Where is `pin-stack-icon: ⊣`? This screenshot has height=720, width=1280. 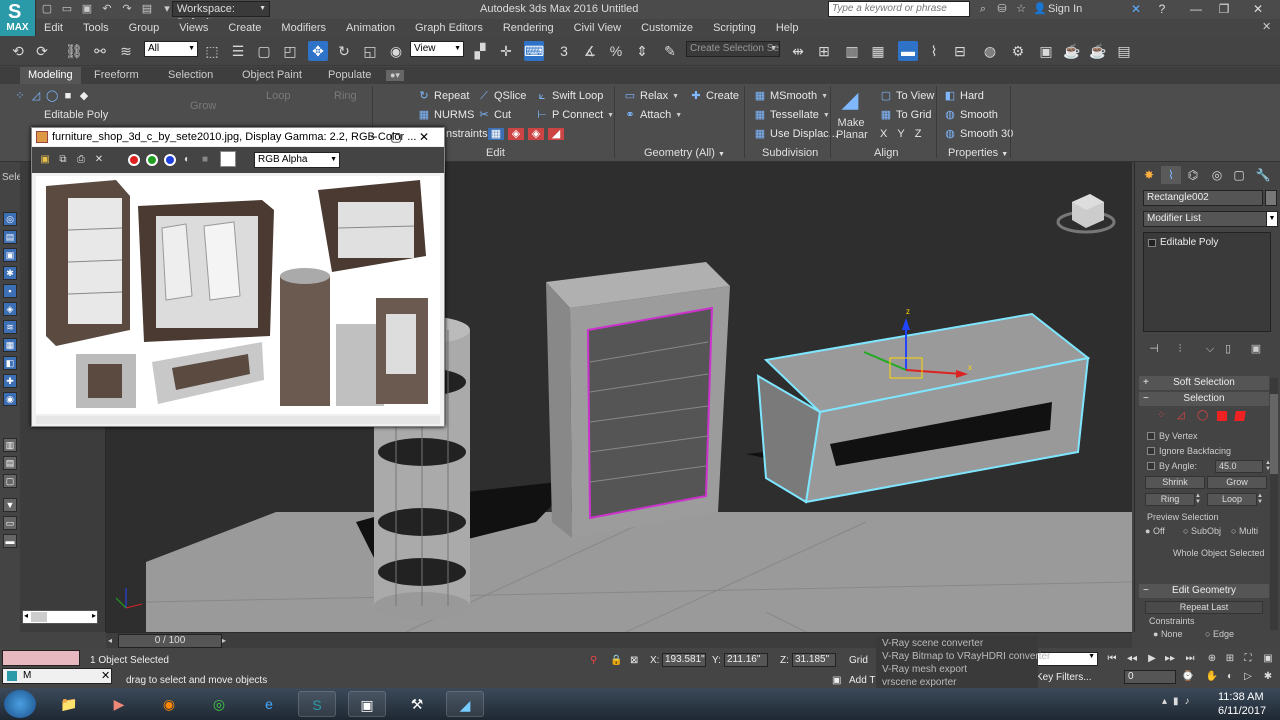
pin-stack-icon: ⊣ is located at coordinates (1154, 349).